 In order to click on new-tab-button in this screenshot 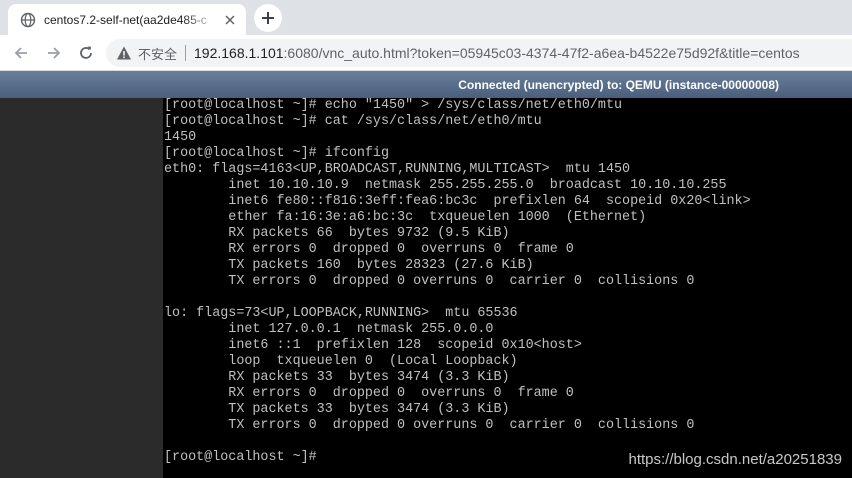, I will do `click(268, 18)`.